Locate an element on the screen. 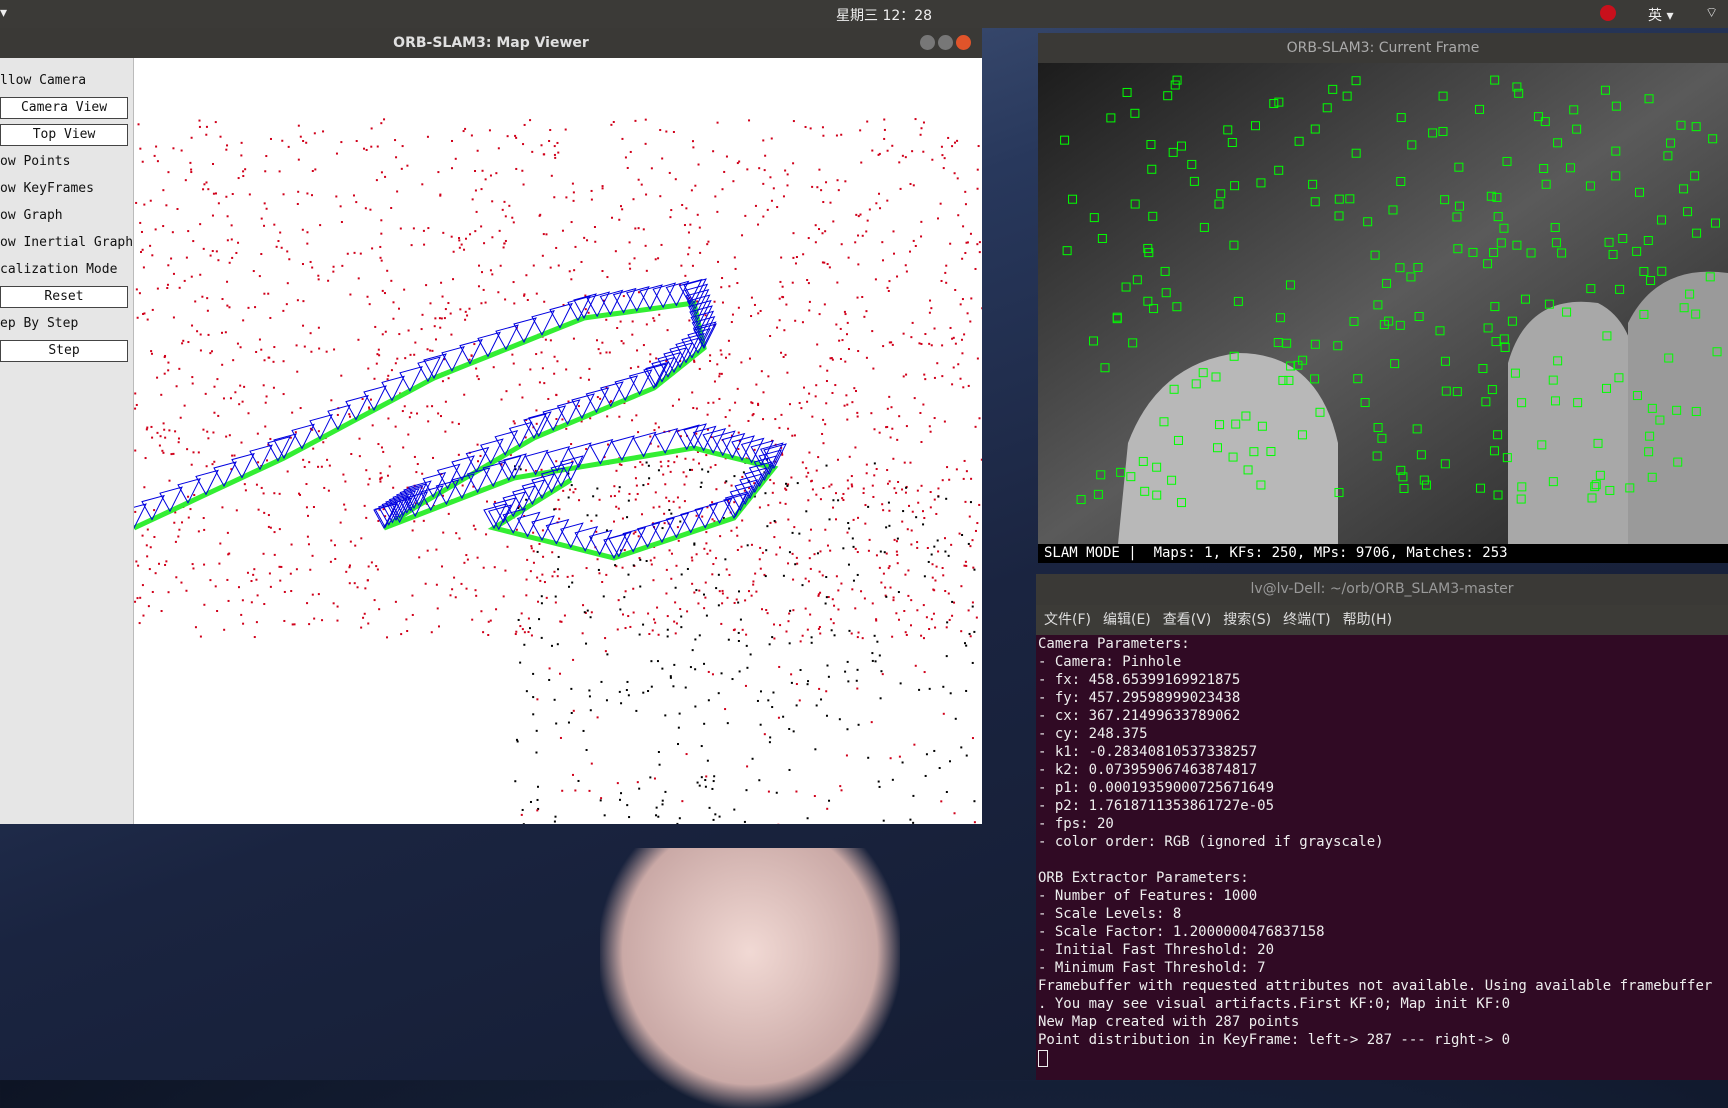 Image resolution: width=1728 pixels, height=1108 pixels. panel-checkbox: ow Points is located at coordinates (35, 162).